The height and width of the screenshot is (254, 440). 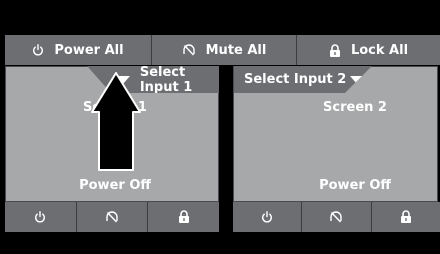 I want to click on screen-2-controls, so click(x=336, y=217).